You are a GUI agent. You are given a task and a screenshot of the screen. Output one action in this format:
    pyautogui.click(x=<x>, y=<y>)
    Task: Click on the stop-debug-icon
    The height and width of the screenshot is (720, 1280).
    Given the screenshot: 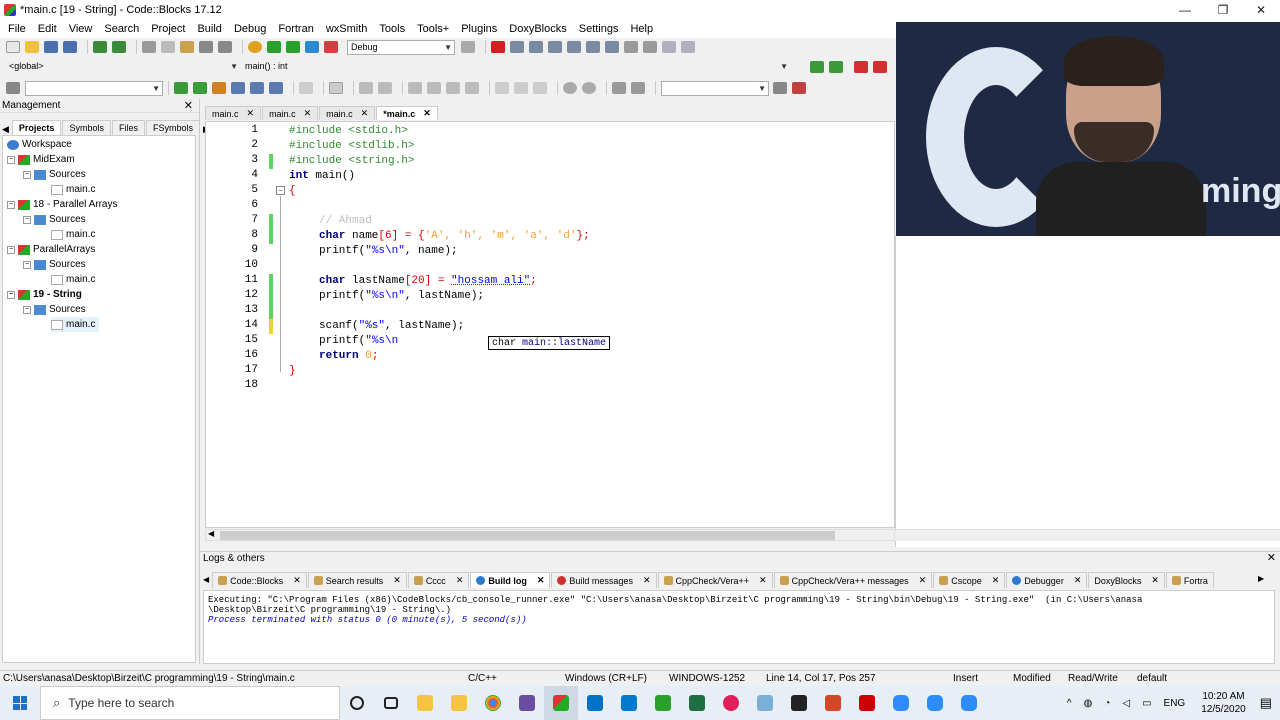 What is the action you would take?
    pyautogui.click(x=650, y=47)
    